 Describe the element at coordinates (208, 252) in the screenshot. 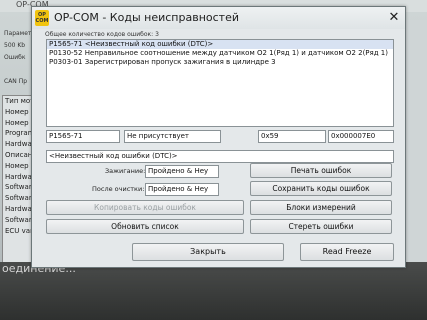

I see `close-button: Закрыть` at that location.